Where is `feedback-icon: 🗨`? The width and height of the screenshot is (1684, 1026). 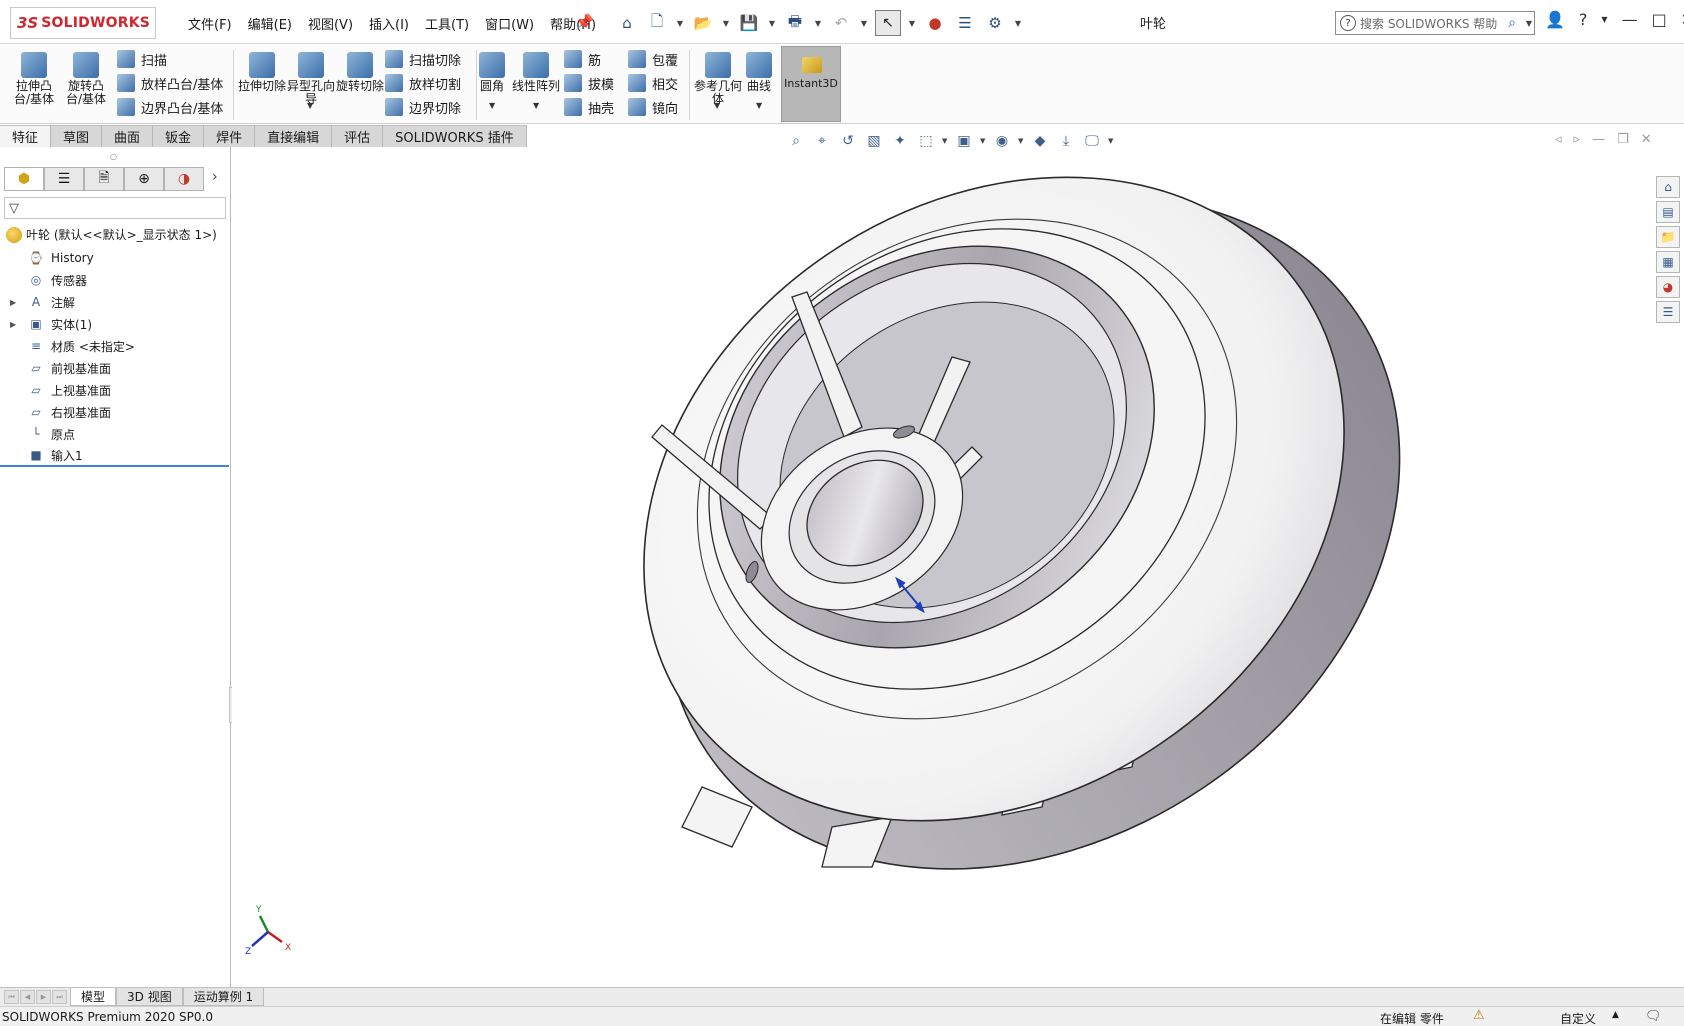
feedback-icon: 🗨 is located at coordinates (1653, 1016).